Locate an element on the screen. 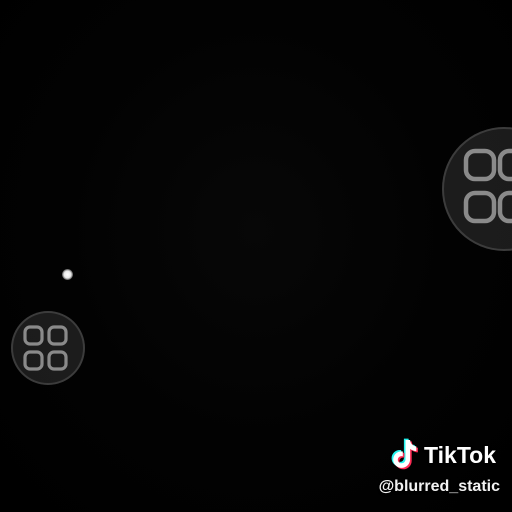 This screenshot has height=512, width=512. tiktok-watermark: TikTok @blurred_static is located at coordinates (422, 470).